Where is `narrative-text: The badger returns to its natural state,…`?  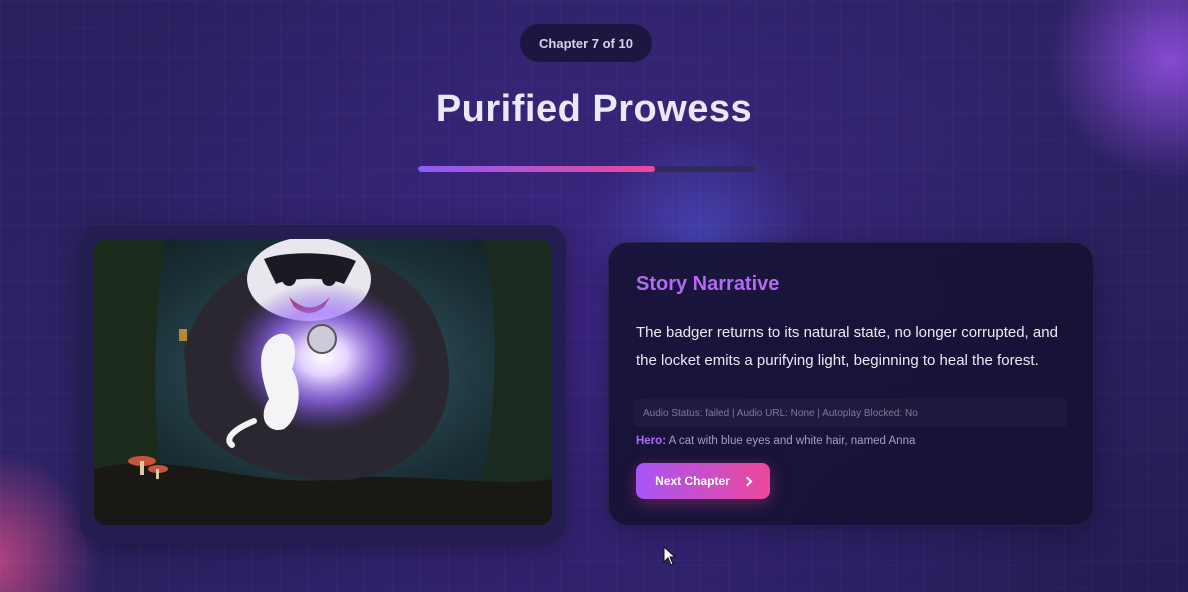
narrative-text: The badger returns to its natural state,… is located at coordinates (847, 346).